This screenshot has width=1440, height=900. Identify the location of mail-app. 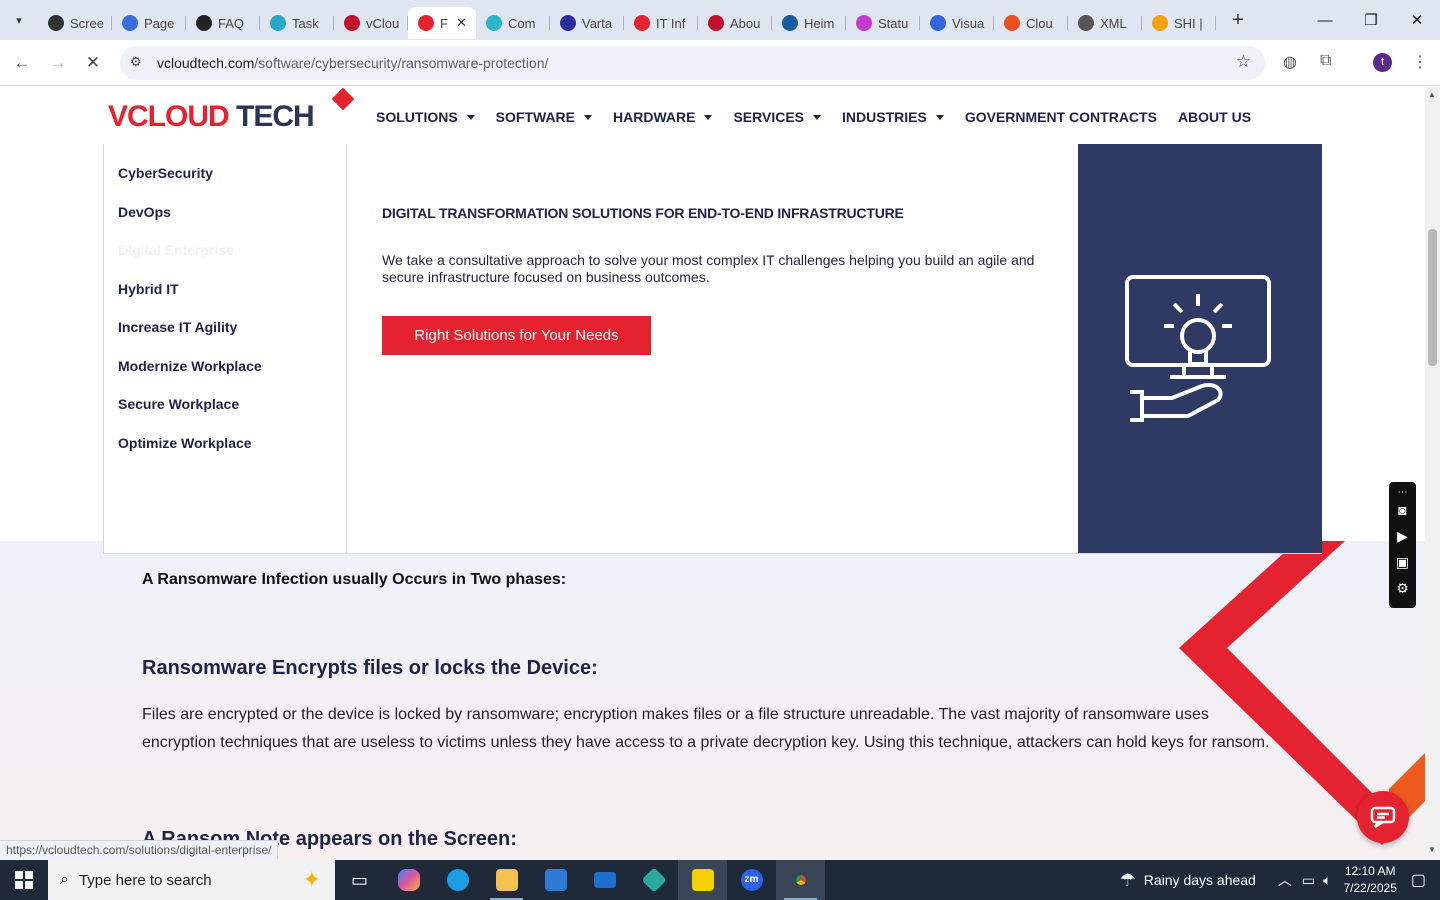
(604, 880).